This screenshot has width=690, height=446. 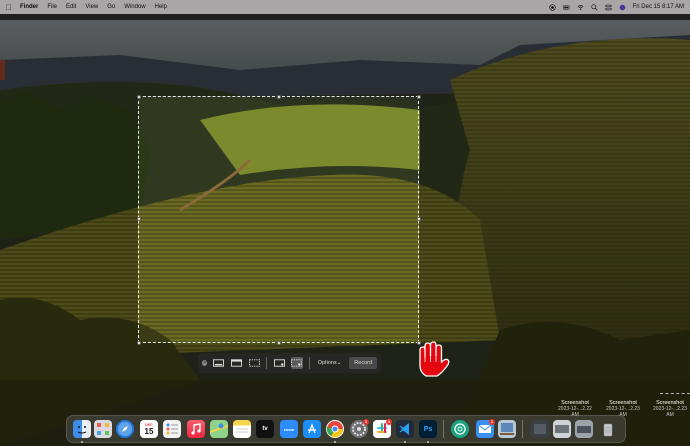 I want to click on downloads-stack-icon, so click(x=540, y=429).